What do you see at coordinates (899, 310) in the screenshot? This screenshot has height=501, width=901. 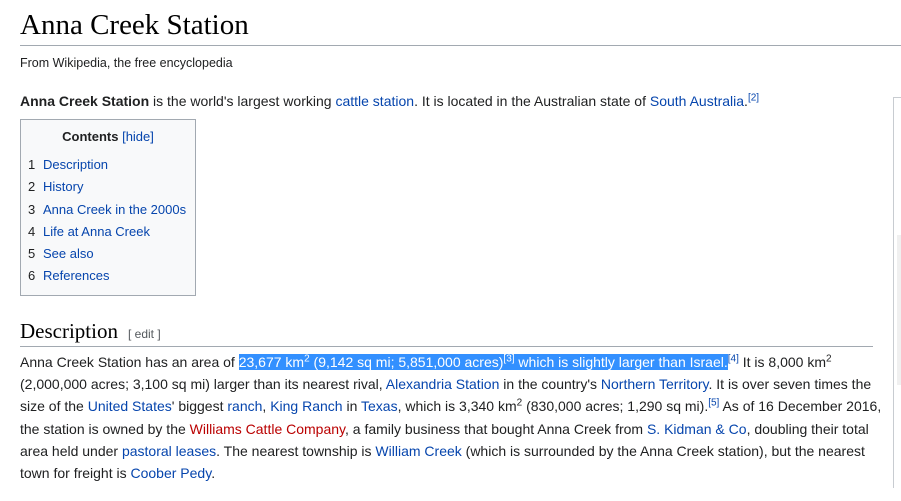 I see `infobox-edge-shade` at bounding box center [899, 310].